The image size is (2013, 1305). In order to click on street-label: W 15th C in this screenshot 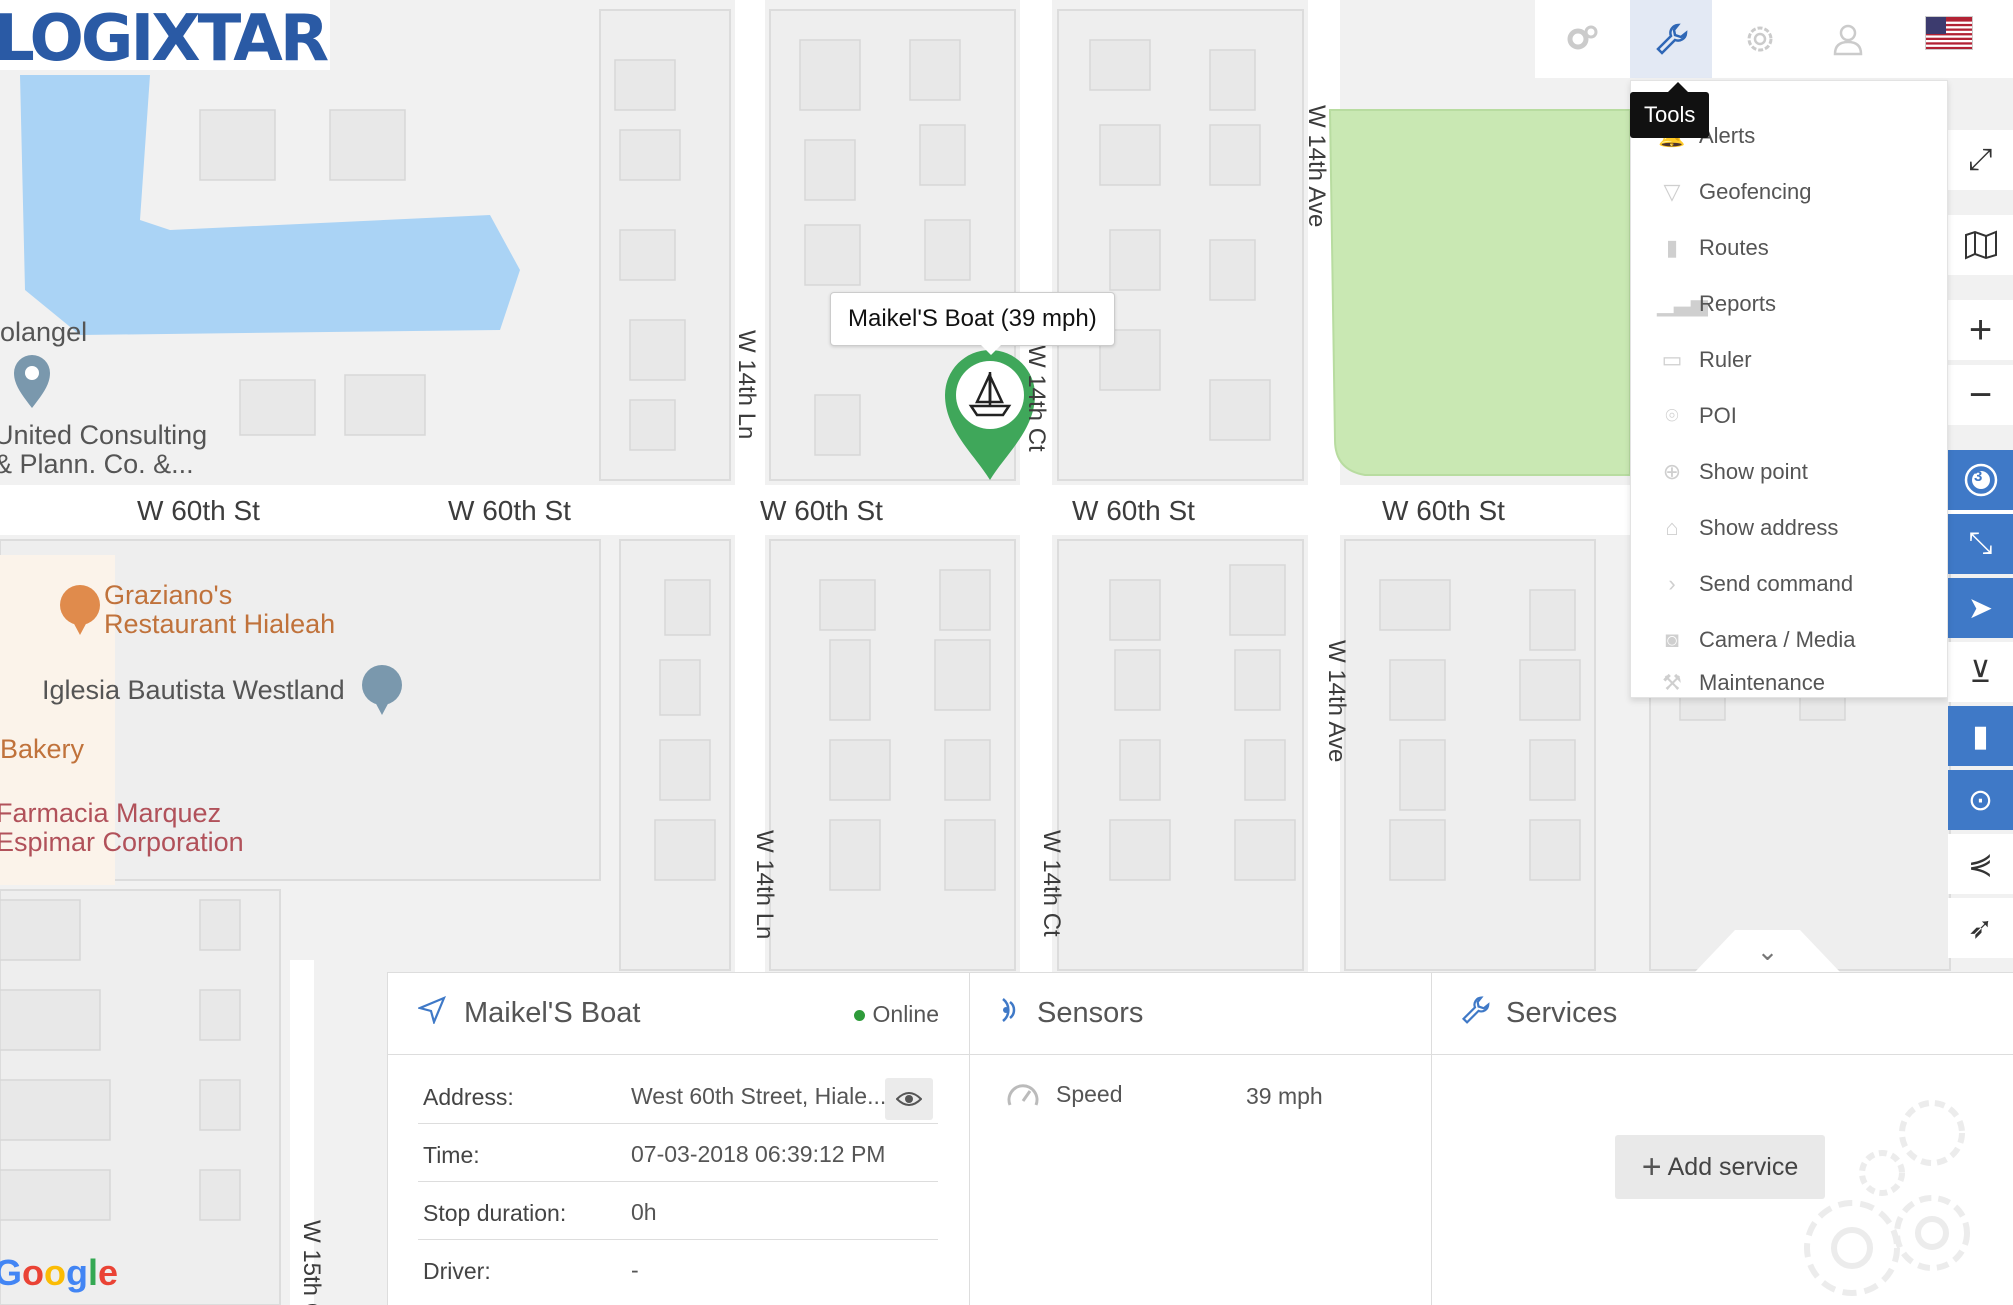, I will do `click(311, 1262)`.